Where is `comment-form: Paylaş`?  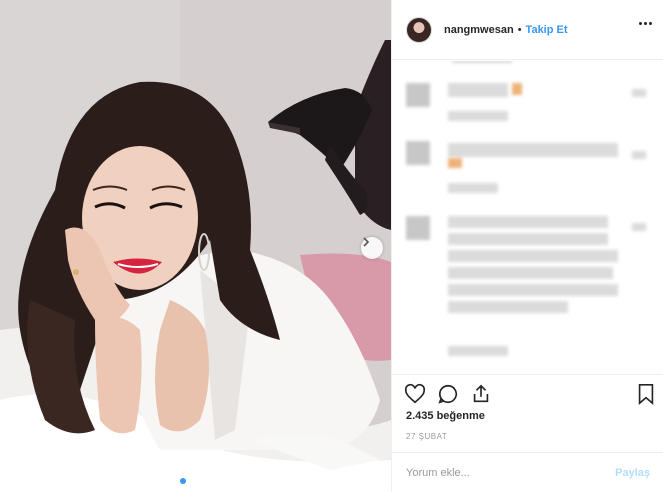 comment-form: Paylaş is located at coordinates (527, 472).